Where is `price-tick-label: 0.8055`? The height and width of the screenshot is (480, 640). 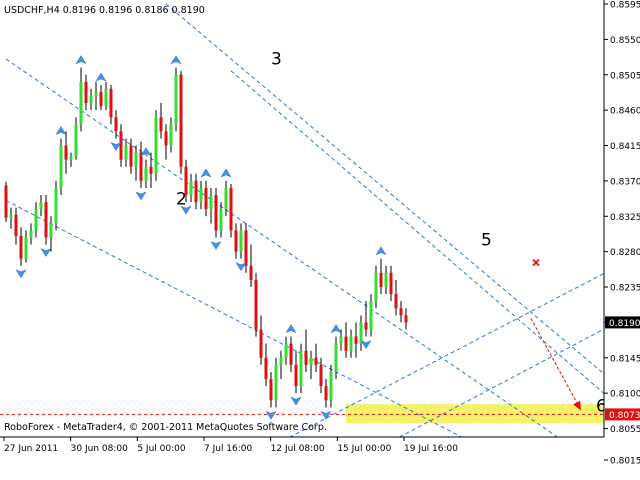 price-tick-label: 0.8055 is located at coordinates (625, 430).